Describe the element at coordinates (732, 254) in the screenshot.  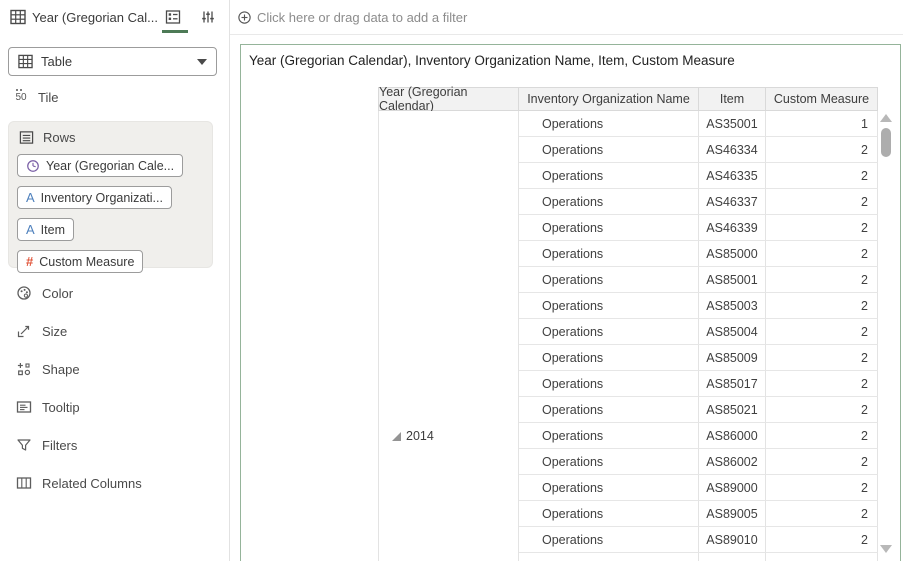
I see `cell-item: AS85000` at that location.